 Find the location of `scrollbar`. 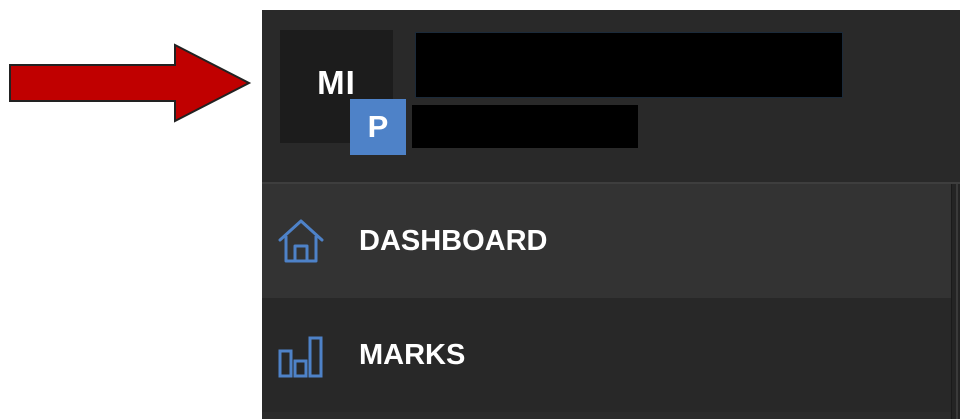

scrollbar is located at coordinates (955, 301).